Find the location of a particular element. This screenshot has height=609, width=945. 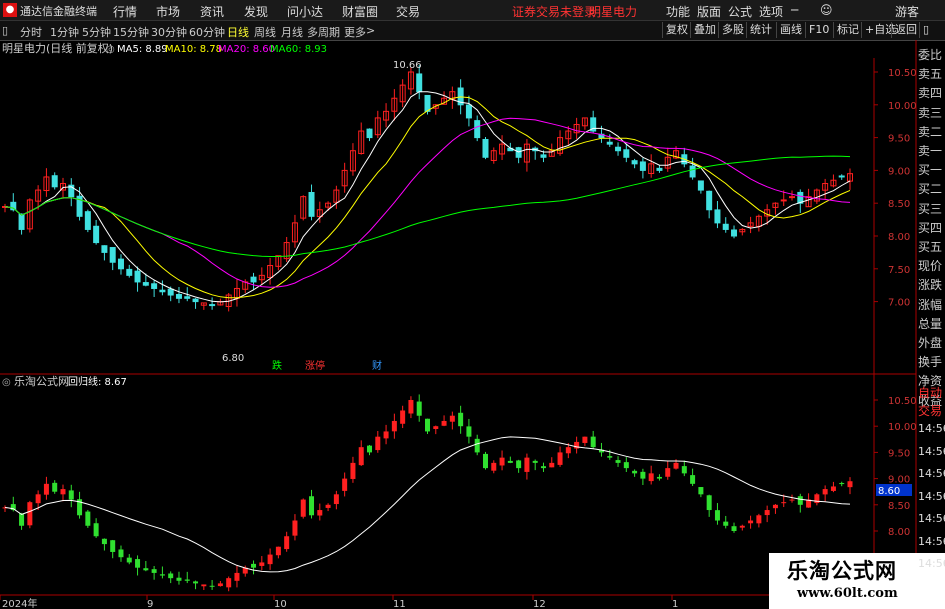

menu-function: 功能 is located at coordinates (678, 11).